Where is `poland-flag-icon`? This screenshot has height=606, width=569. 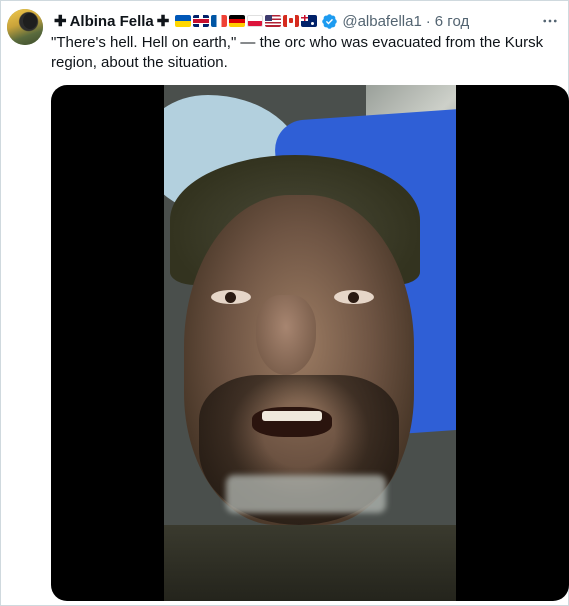 poland-flag-icon is located at coordinates (255, 21).